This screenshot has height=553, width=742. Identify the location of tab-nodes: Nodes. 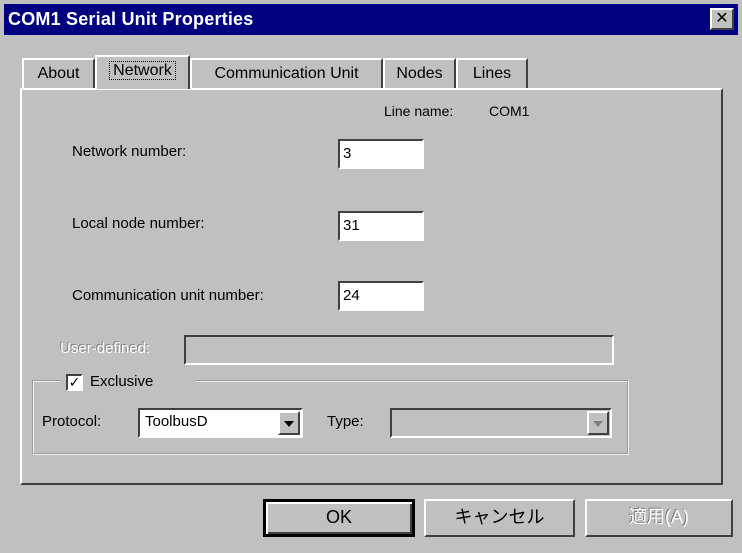
(419, 73).